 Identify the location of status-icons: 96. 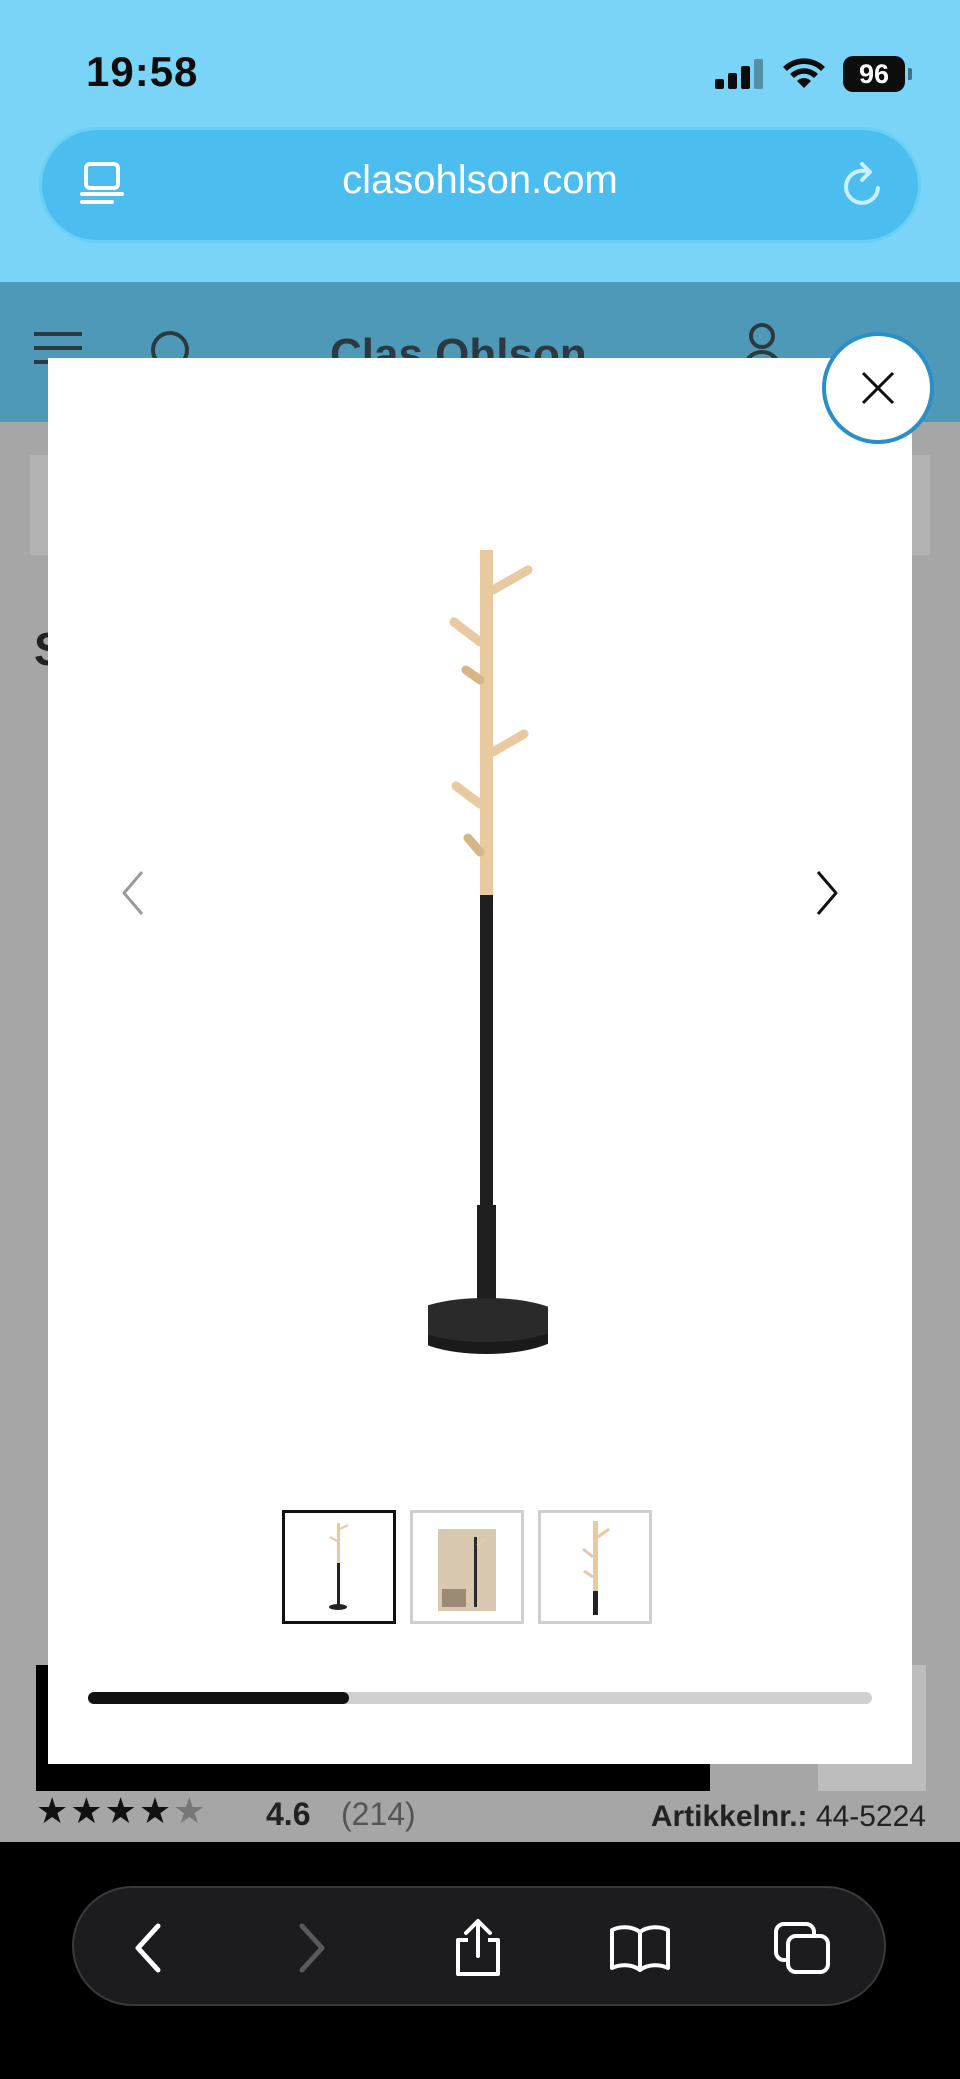
(813, 74).